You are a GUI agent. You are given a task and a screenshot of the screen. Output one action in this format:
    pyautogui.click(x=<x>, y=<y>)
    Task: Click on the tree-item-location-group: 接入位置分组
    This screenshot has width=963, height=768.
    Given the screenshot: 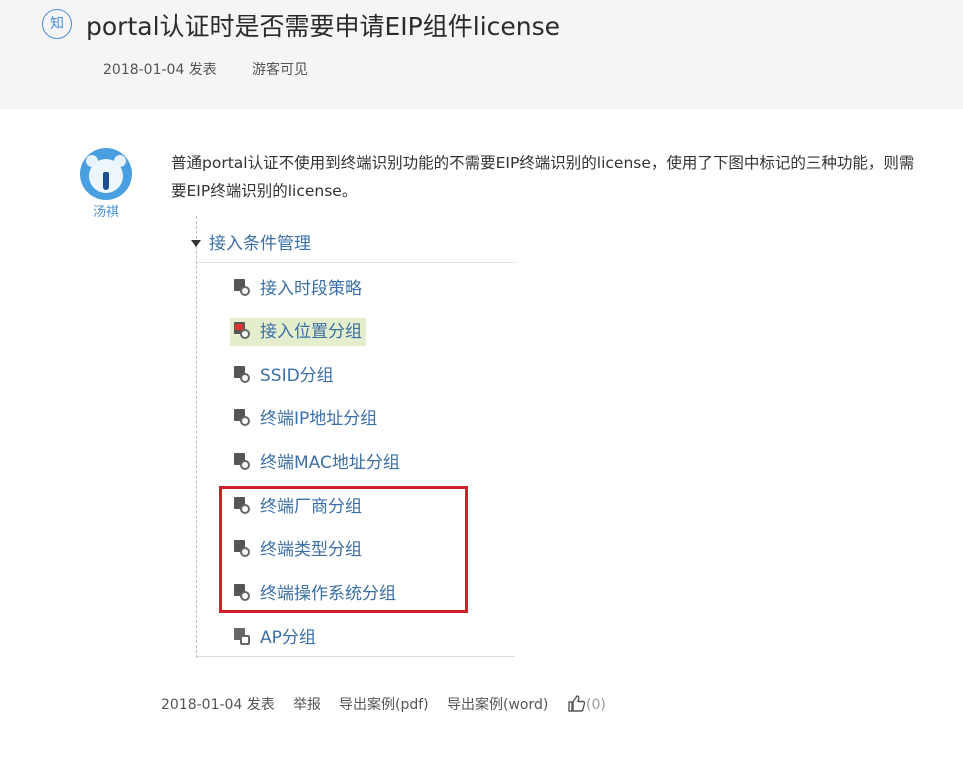 What is the action you would take?
    pyautogui.click(x=298, y=332)
    